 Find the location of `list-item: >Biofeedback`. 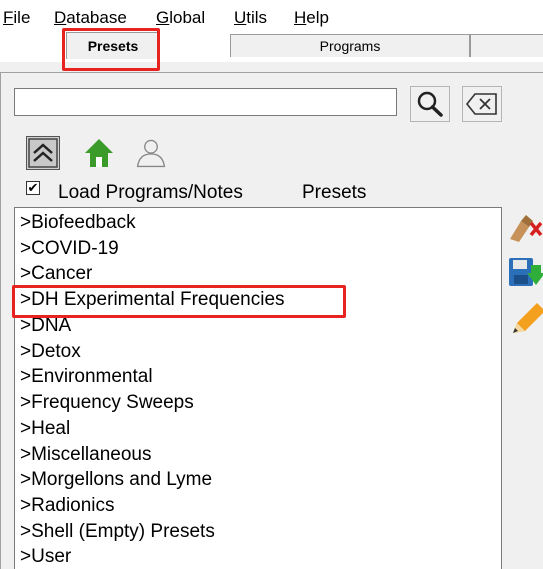

list-item: >Biofeedback is located at coordinates (78, 223).